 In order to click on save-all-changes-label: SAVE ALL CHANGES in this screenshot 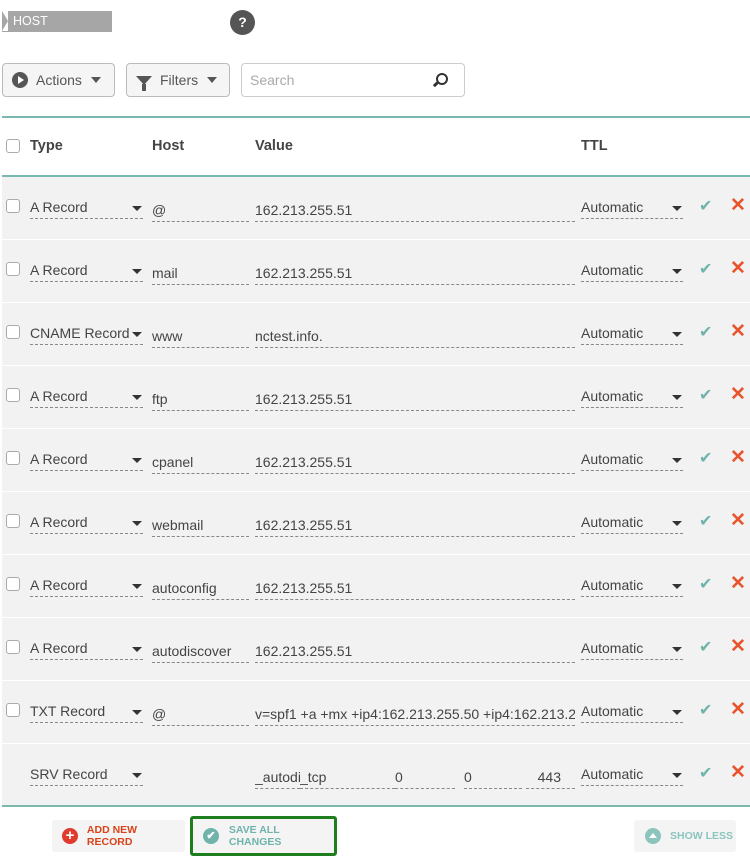, I will do `click(255, 836)`.